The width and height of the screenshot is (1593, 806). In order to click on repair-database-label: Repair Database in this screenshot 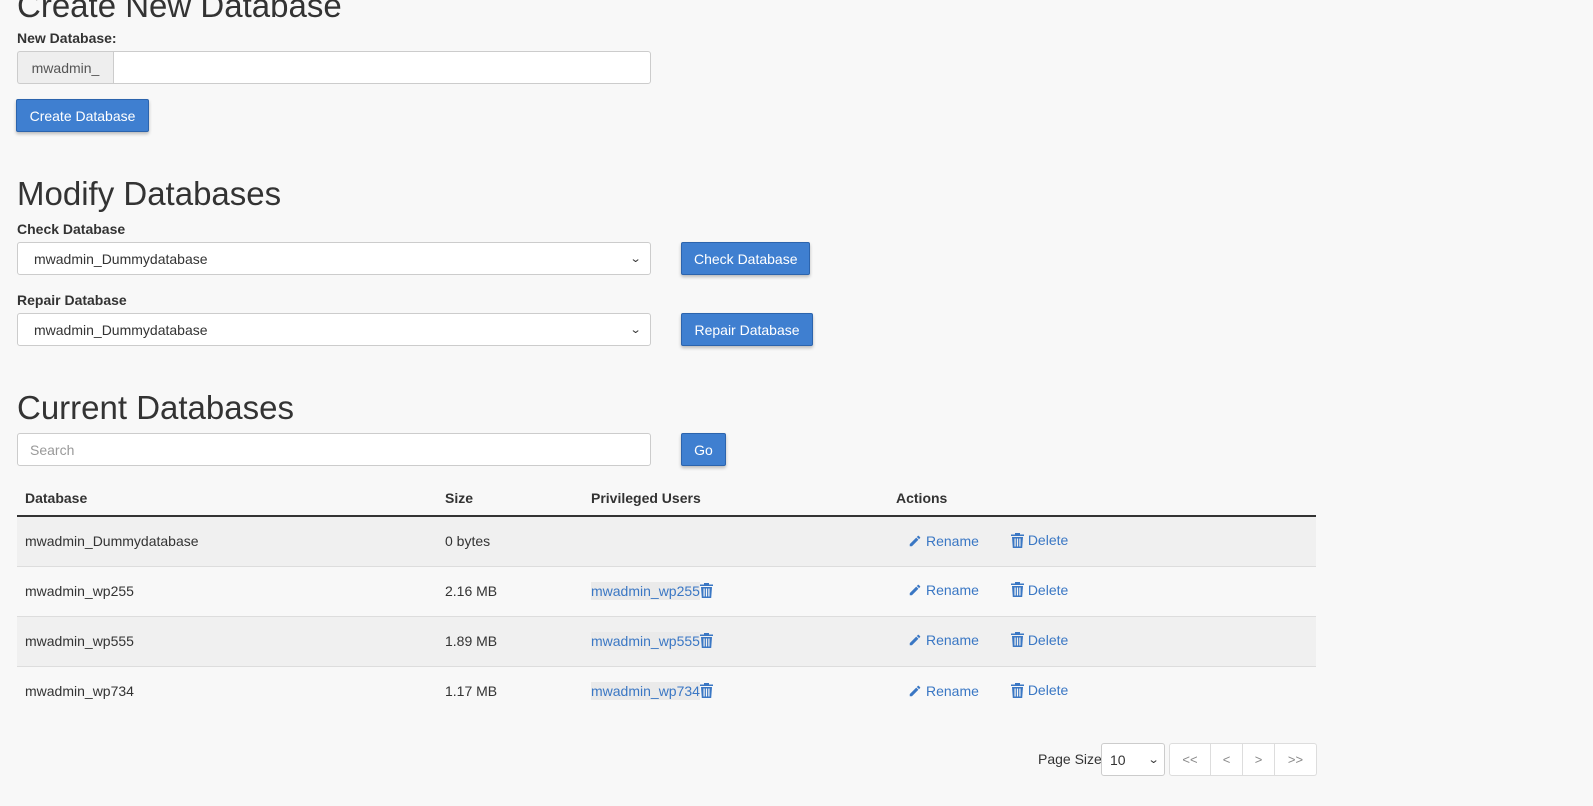, I will do `click(72, 300)`.